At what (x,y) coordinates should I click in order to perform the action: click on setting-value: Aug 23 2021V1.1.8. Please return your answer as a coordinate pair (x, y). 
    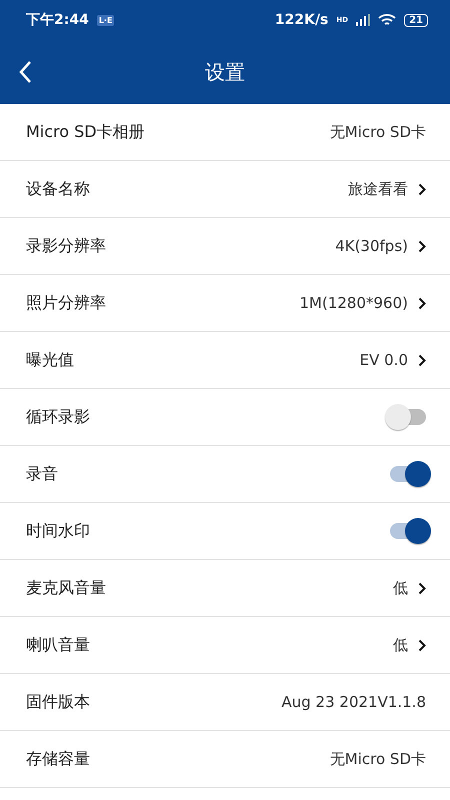
    Looking at the image, I should click on (353, 702).